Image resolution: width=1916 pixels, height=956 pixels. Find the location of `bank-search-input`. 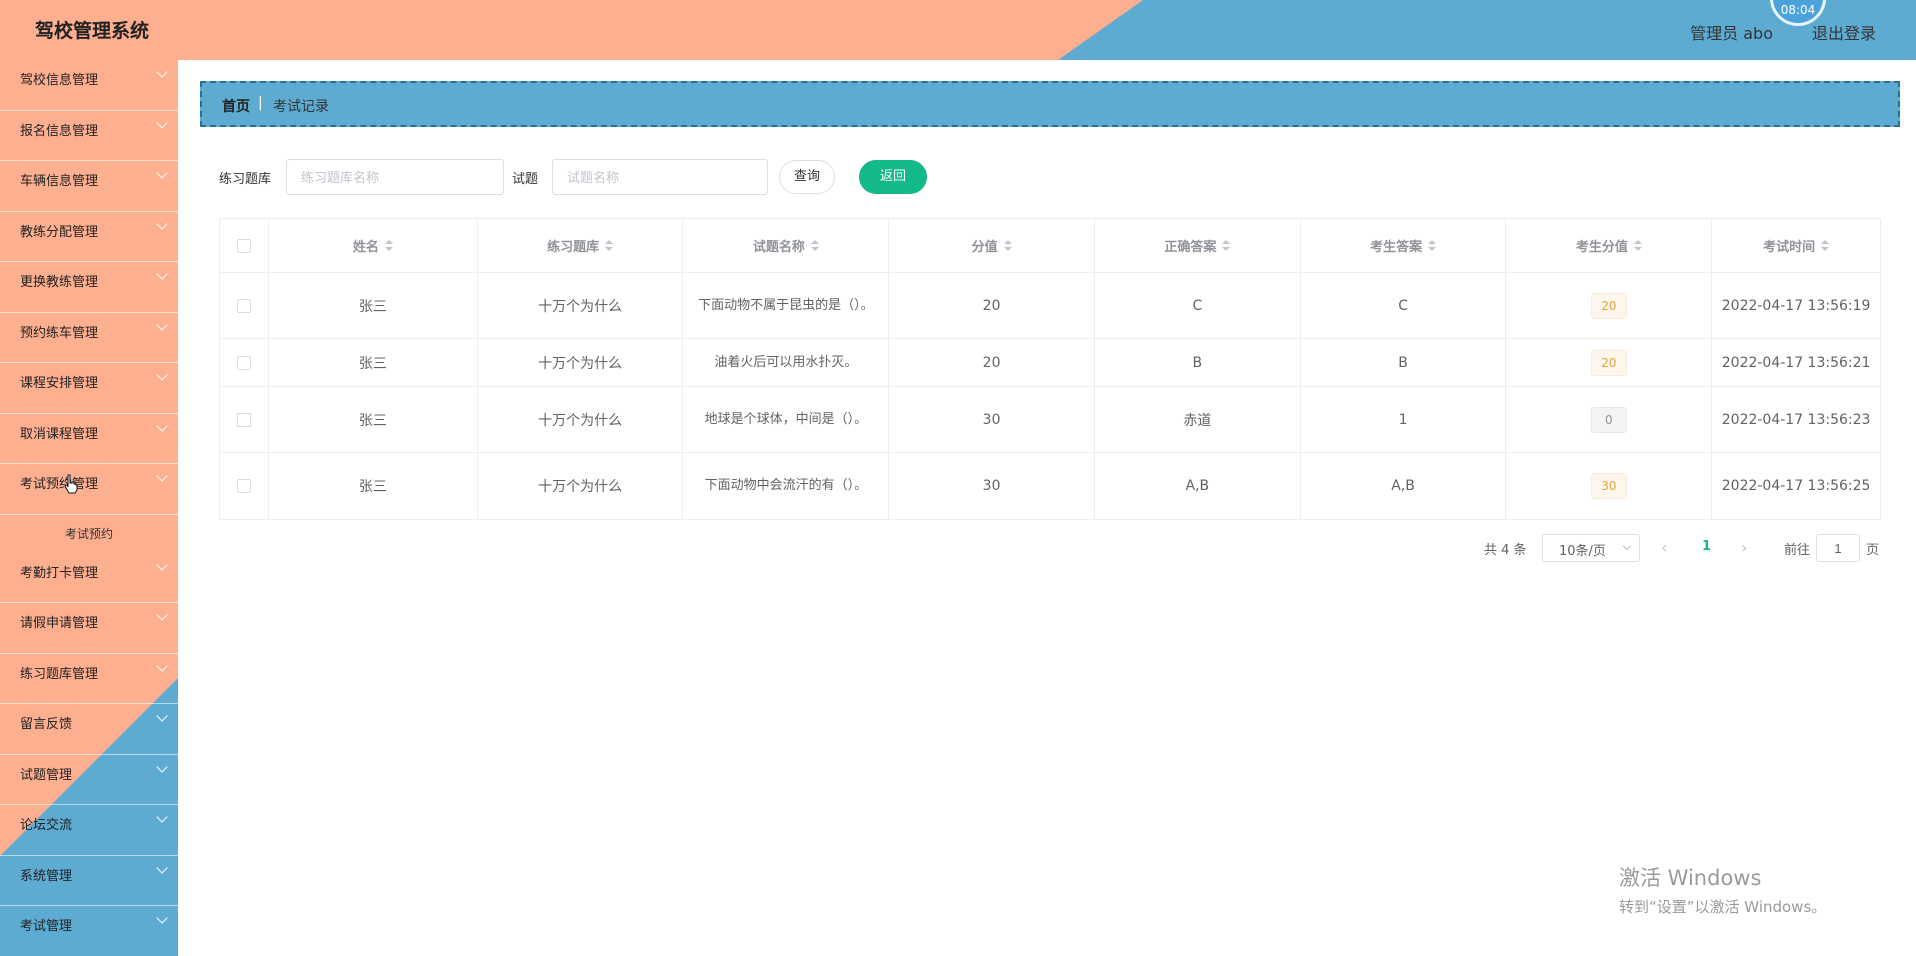

bank-search-input is located at coordinates (395, 177).